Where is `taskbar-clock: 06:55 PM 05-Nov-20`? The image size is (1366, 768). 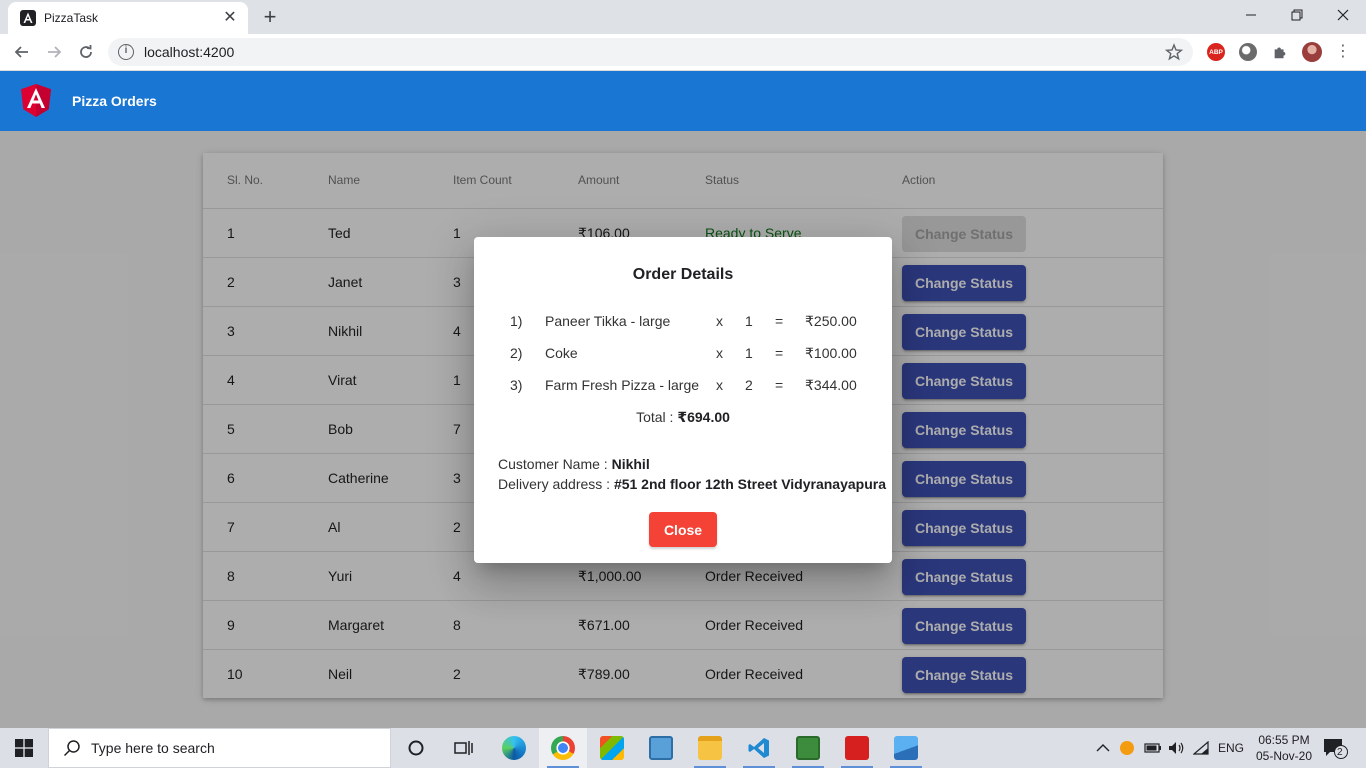
taskbar-clock: 06:55 PM 05-Nov-20 is located at coordinates (1284, 748).